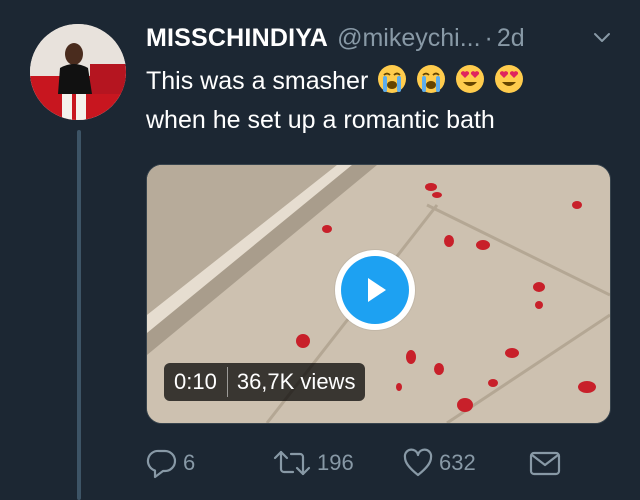 The height and width of the screenshot is (500, 640). What do you see at coordinates (418, 462) in the screenshot?
I see `heart-icon` at bounding box center [418, 462].